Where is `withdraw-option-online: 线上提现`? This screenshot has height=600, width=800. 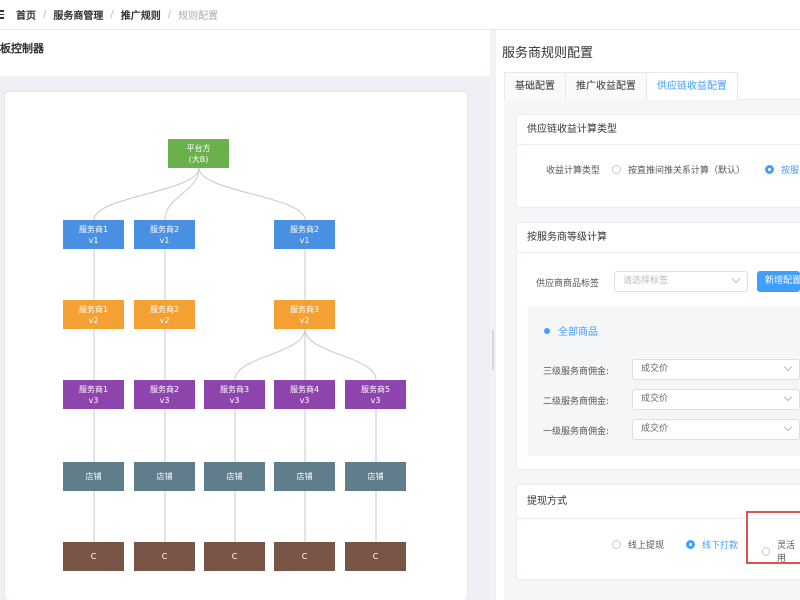 withdraw-option-online: 线上提现 is located at coordinates (638, 544).